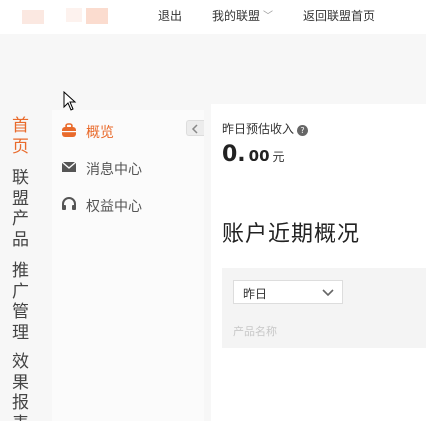  Describe the element at coordinates (97, 16) in the screenshot. I see `logo-mark-secondary` at that location.